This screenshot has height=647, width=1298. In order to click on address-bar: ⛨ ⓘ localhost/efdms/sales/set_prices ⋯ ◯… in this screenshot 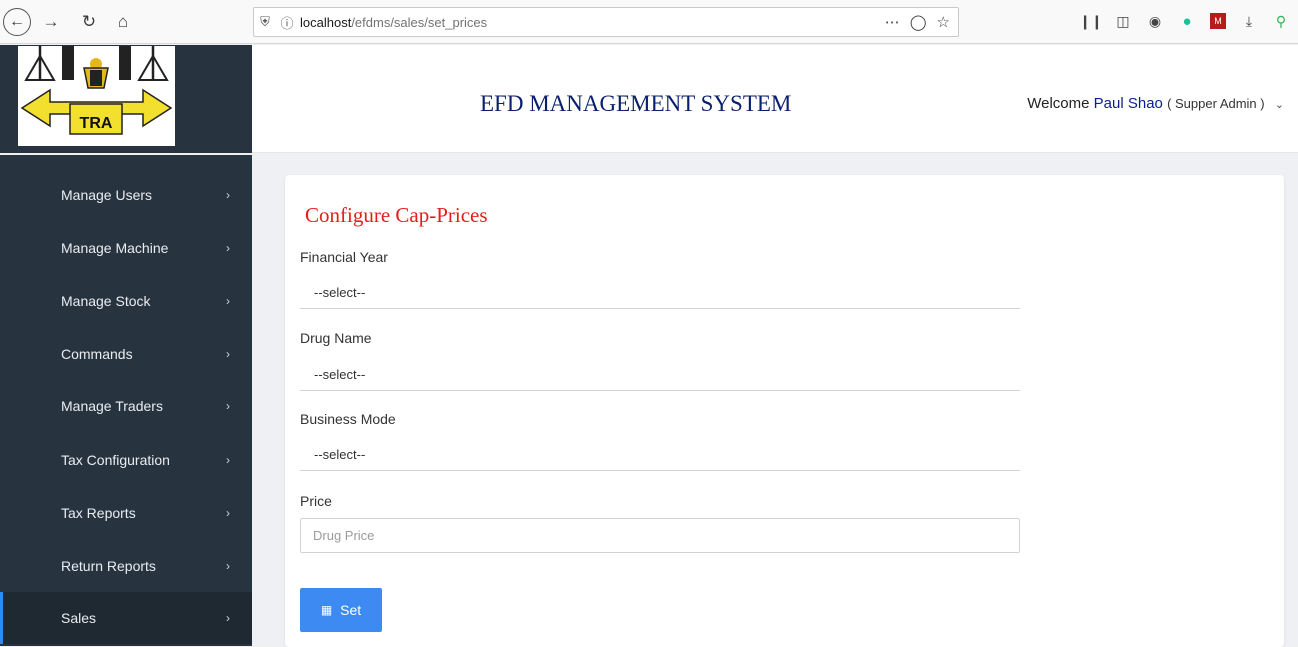, I will do `click(606, 22)`.